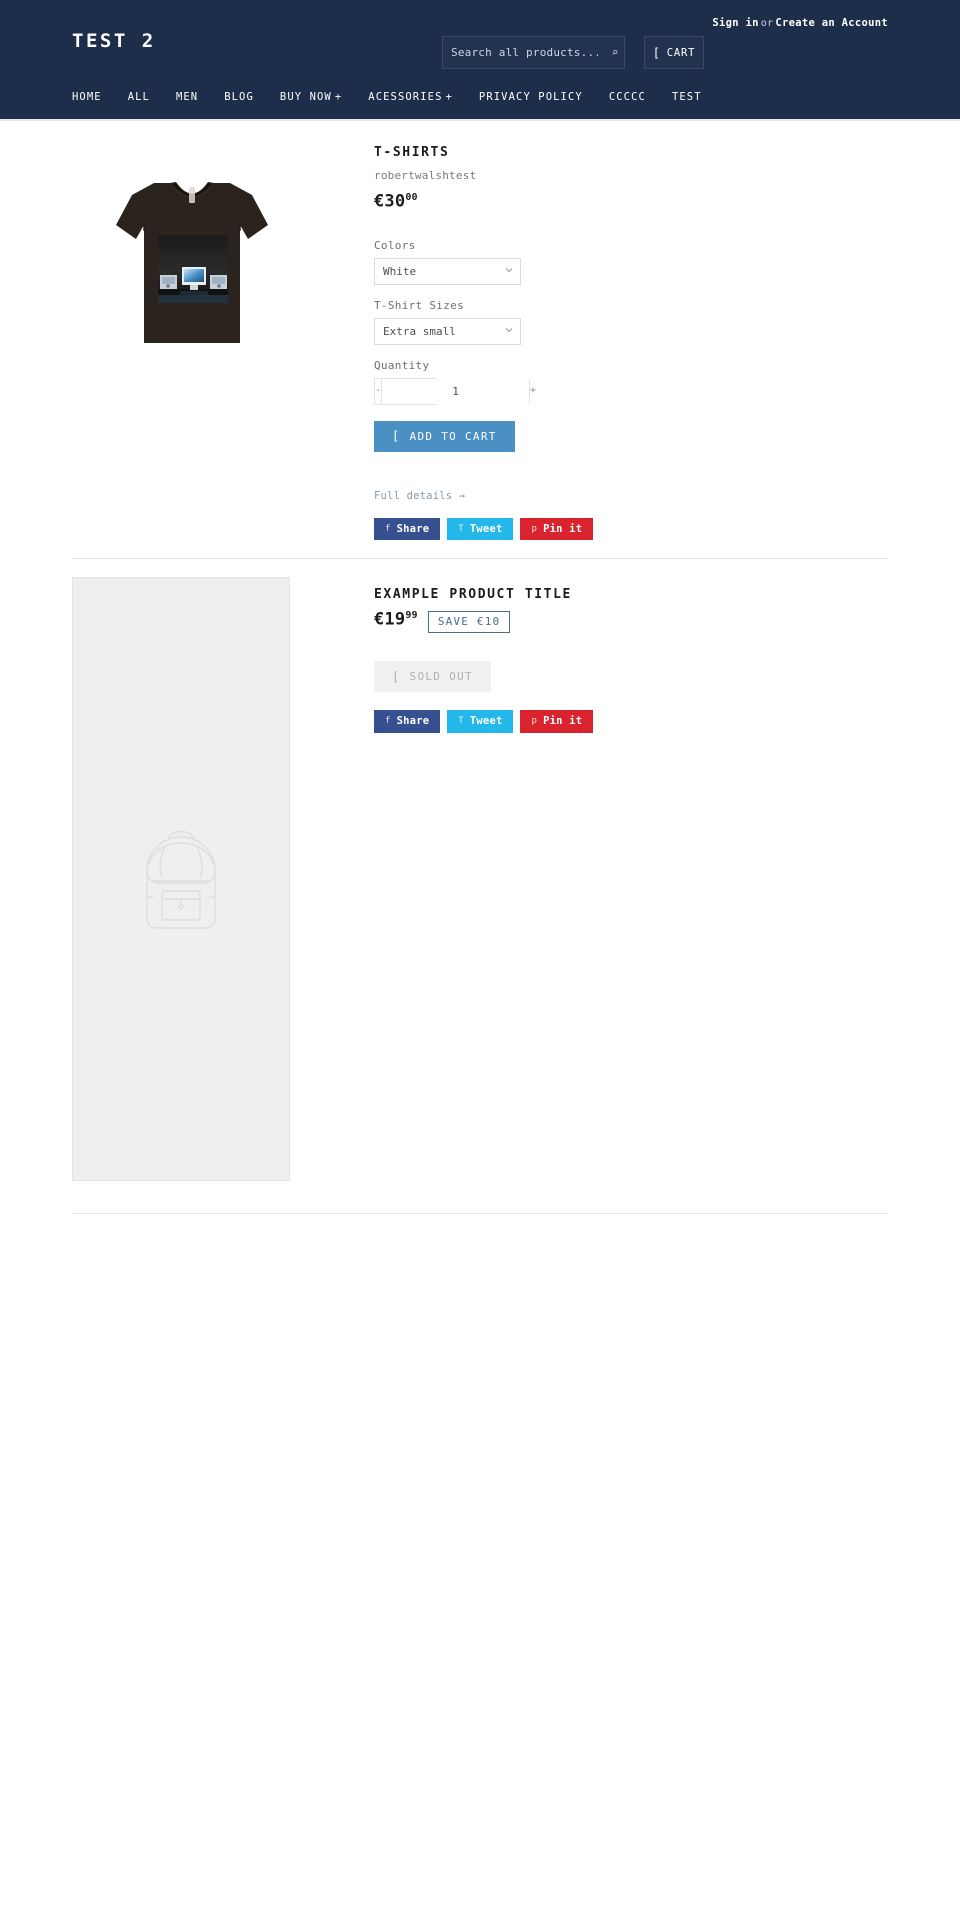  I want to click on product-price: €1999, so click(396, 620).